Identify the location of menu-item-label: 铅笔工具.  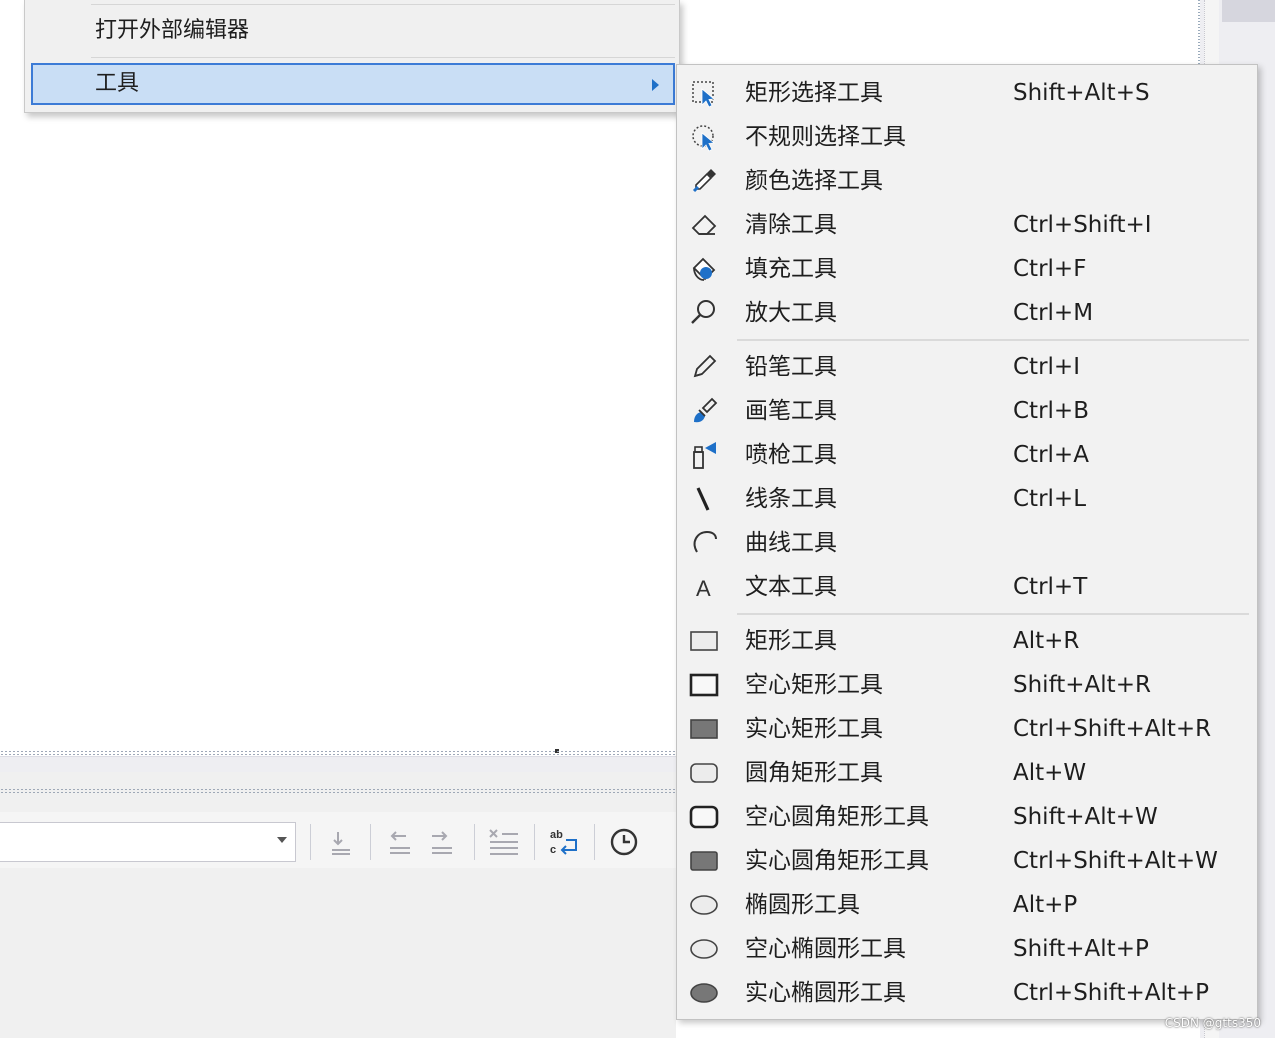
(791, 367).